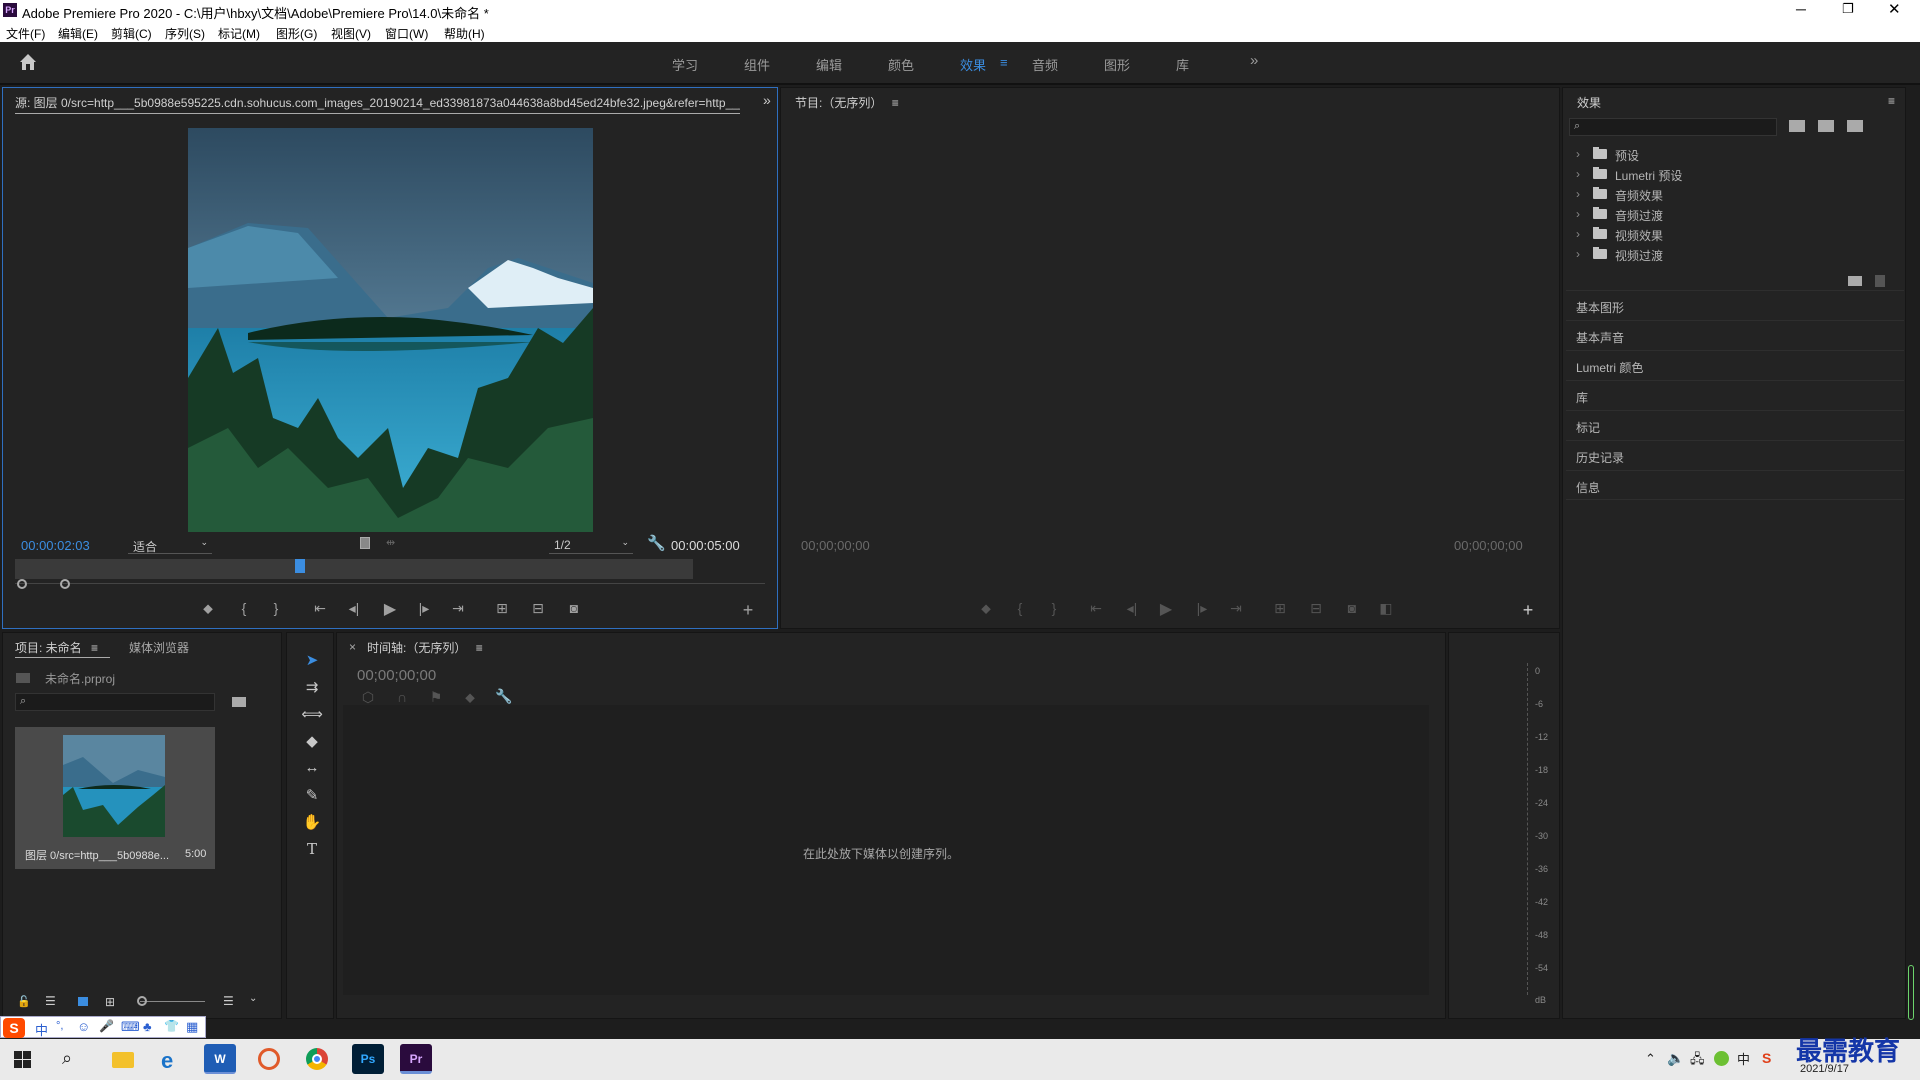 The width and height of the screenshot is (1920, 1080). I want to click on workspace-audio: 音频, so click(1045, 64).